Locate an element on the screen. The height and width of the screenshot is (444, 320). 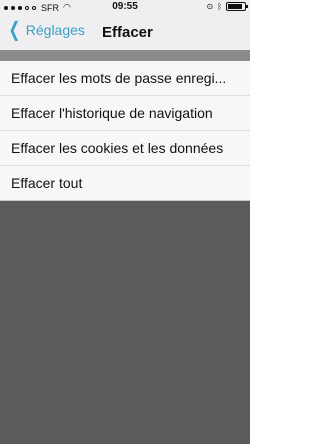
status-icons: ⊙ ᛒ is located at coordinates (227, 6).